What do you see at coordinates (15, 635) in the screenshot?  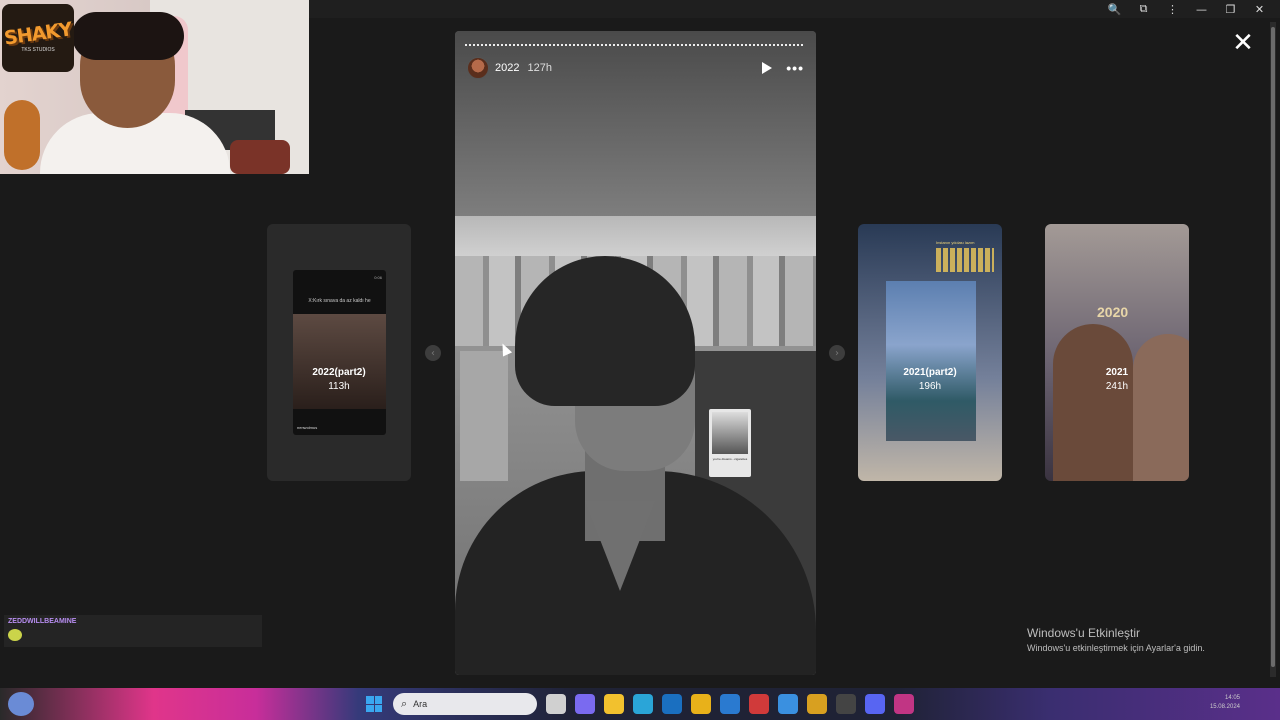 I see `chat-emote-icon` at bounding box center [15, 635].